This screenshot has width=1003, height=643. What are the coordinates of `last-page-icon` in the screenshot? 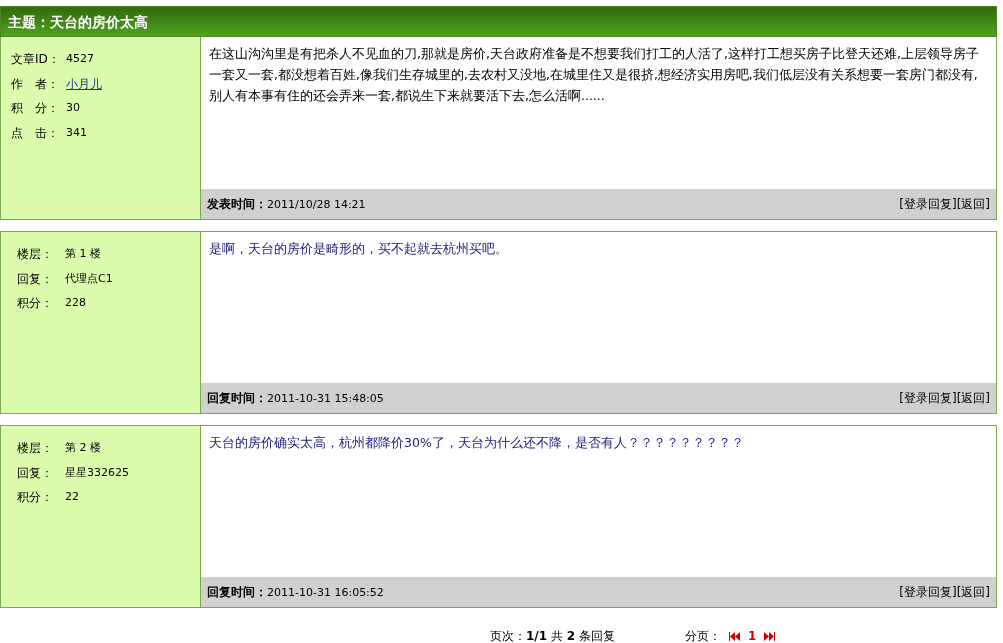 It's located at (770, 636).